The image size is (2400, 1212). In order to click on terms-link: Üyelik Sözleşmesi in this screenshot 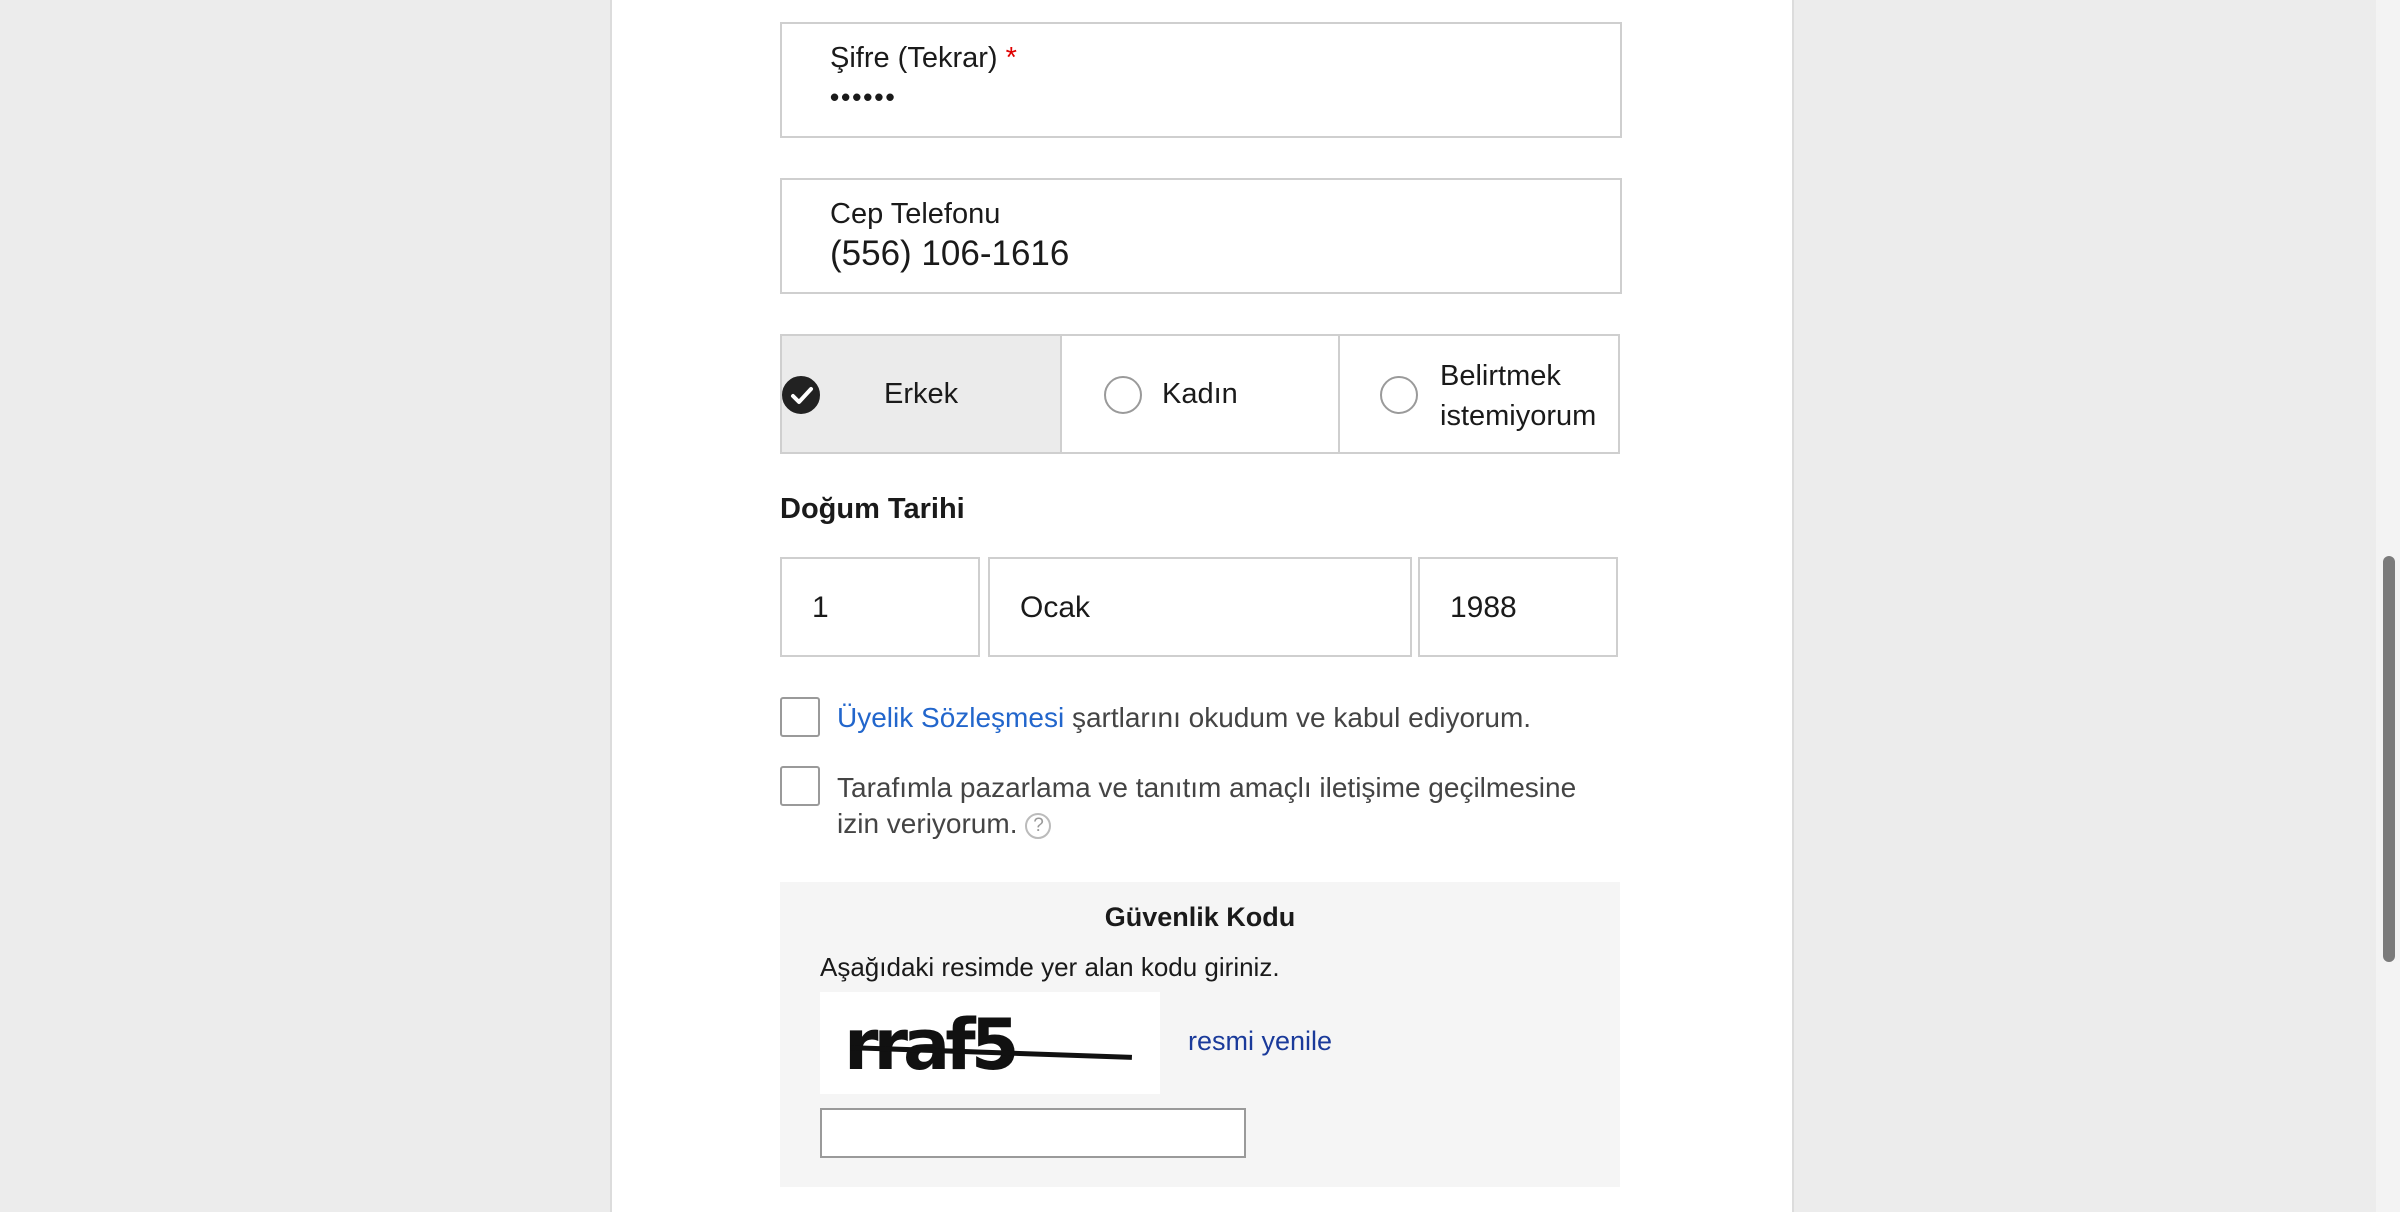, I will do `click(950, 717)`.